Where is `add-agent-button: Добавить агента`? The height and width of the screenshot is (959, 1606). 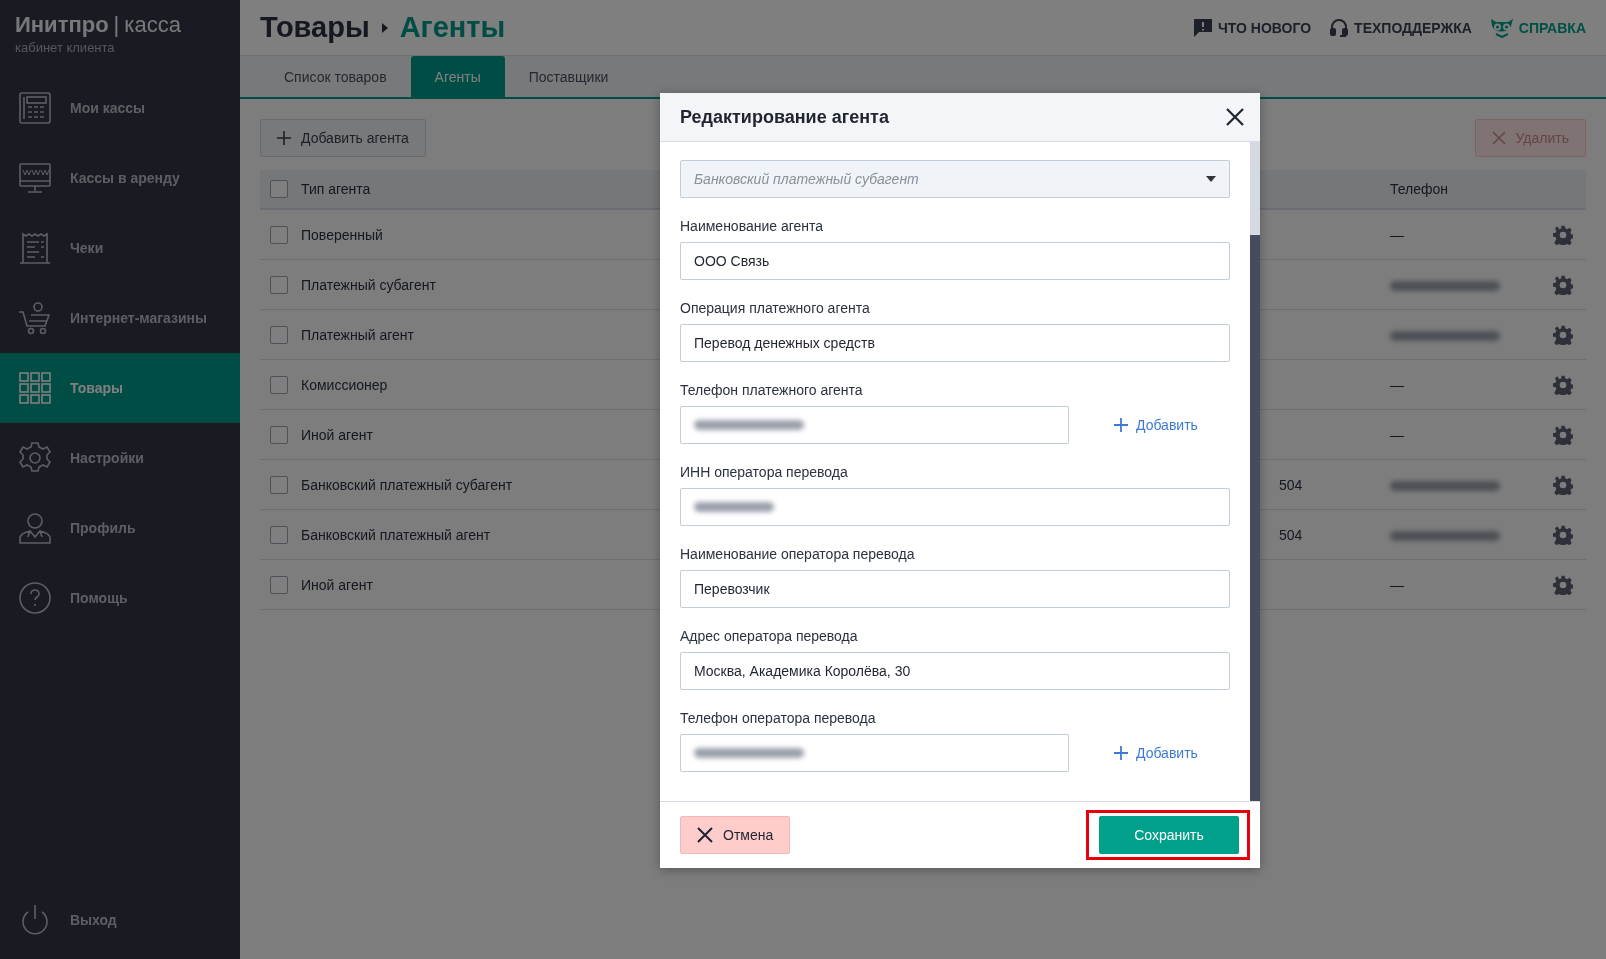
add-agent-button: Добавить агента is located at coordinates (343, 138).